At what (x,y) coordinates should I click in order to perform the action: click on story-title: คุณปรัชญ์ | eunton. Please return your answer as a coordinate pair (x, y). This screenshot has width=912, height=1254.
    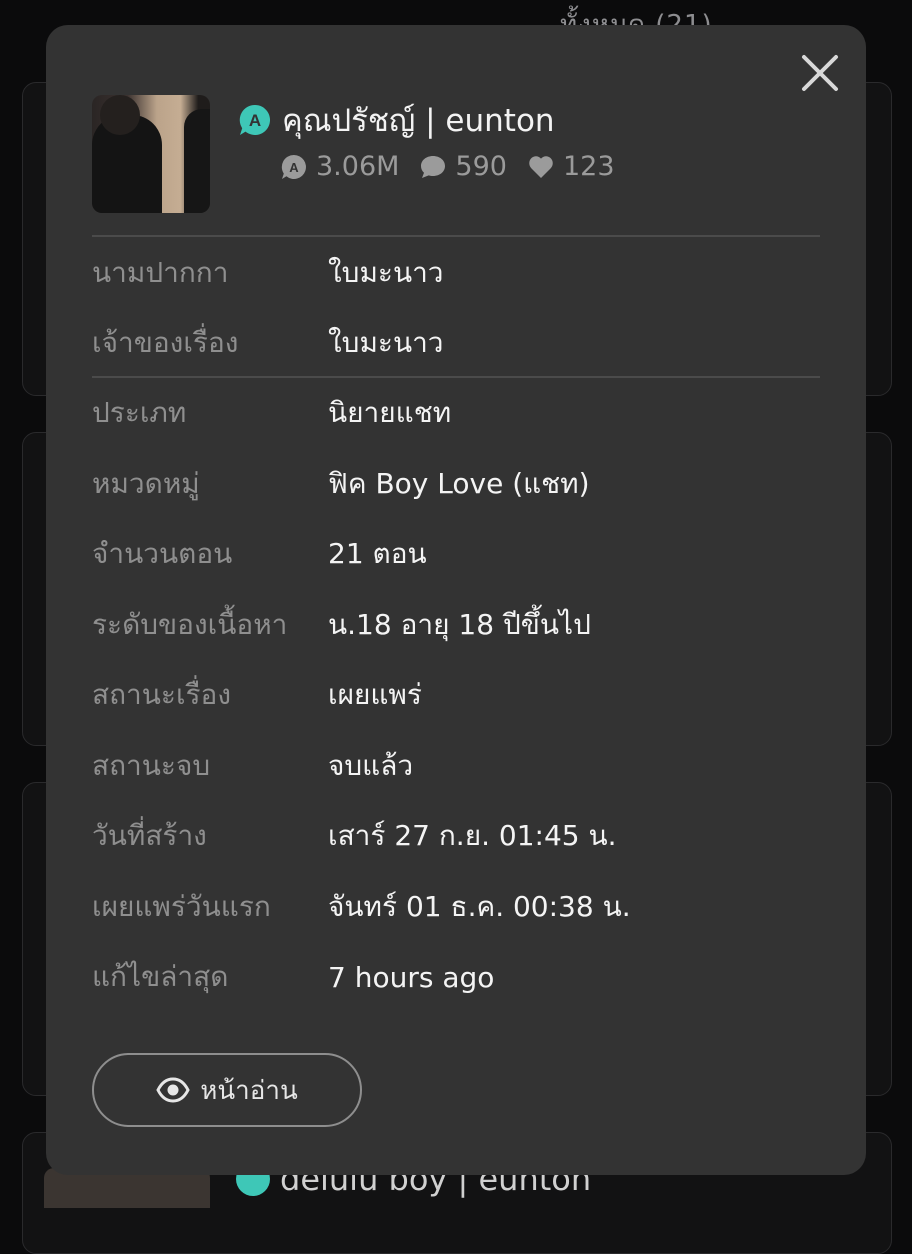
    Looking at the image, I should click on (418, 121).